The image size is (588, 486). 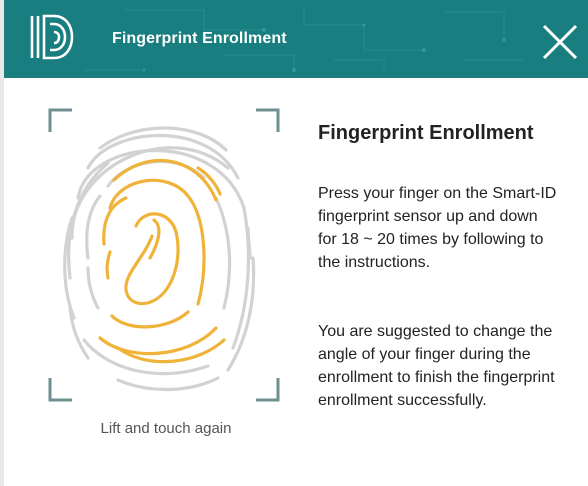 What do you see at coordinates (60, 390) in the screenshot?
I see `corner-bracket-bottom-left` at bounding box center [60, 390].